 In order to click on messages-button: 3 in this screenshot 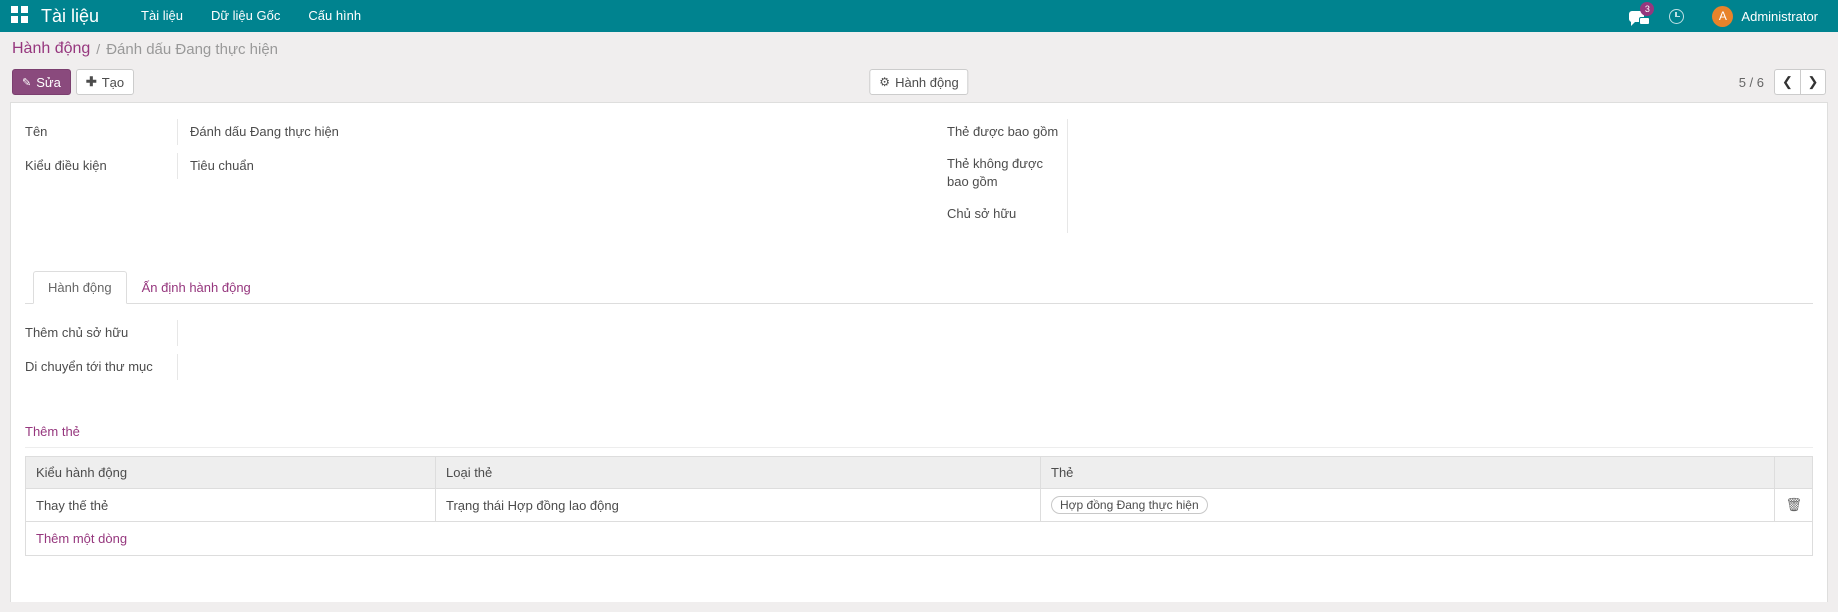, I will do `click(1636, 16)`.